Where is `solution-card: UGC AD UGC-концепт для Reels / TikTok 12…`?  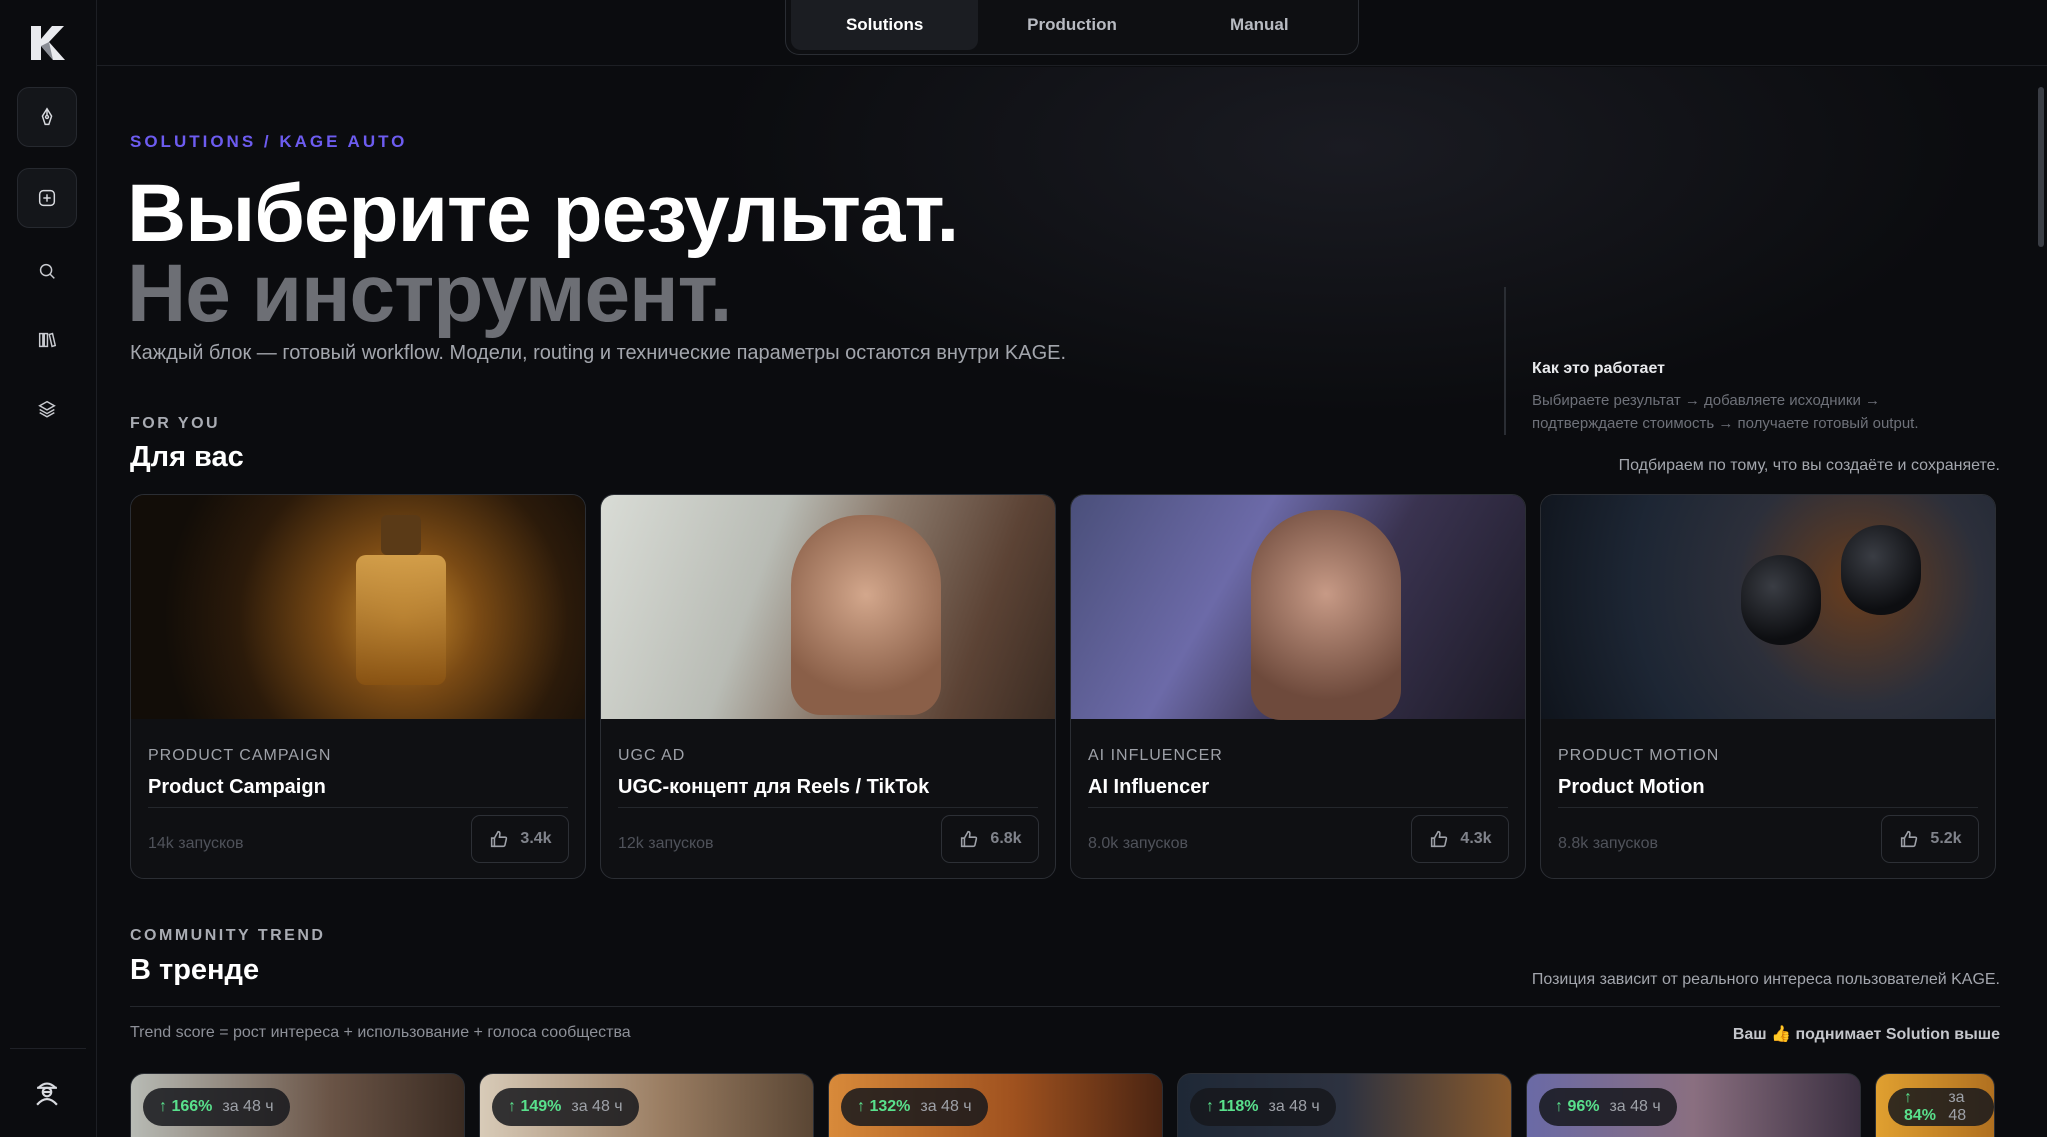 solution-card: UGC AD UGC-концепт для Reels / TikTok 12… is located at coordinates (828, 686).